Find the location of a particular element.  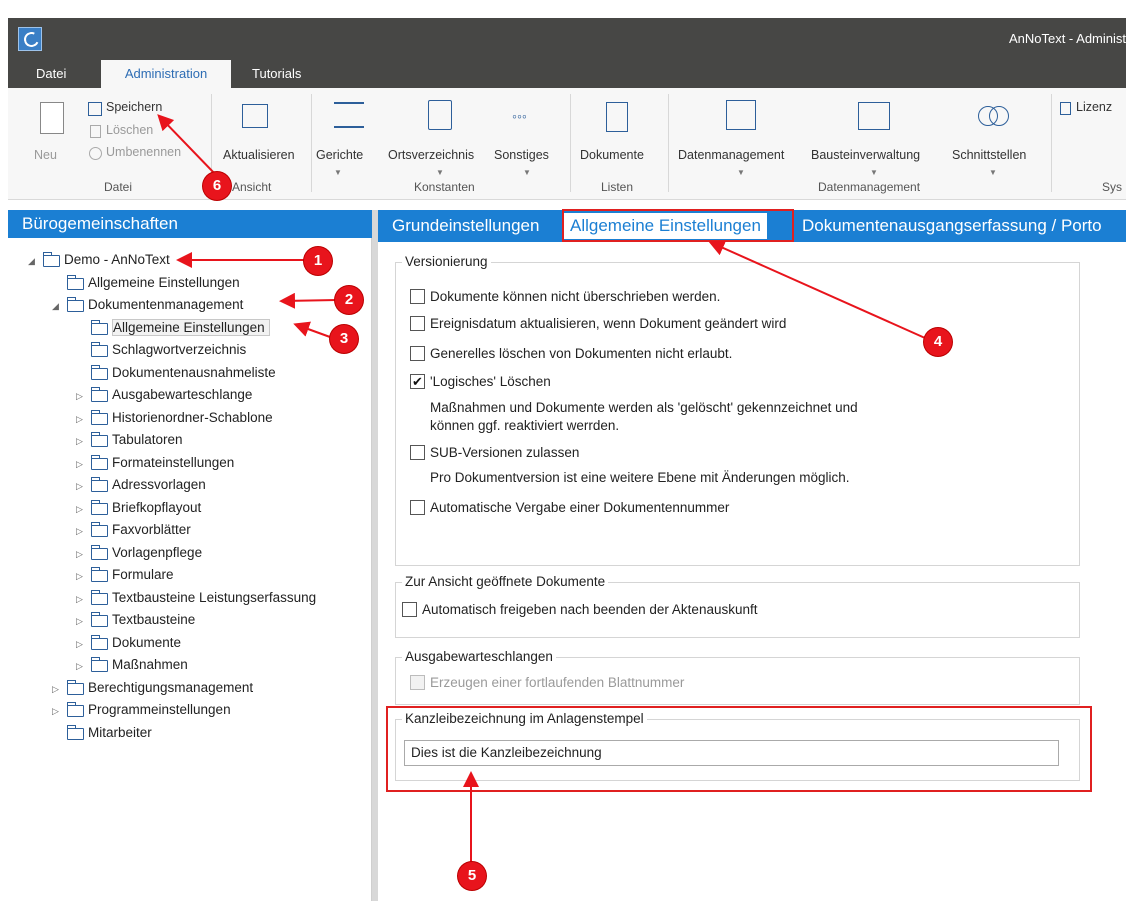

annotation-badge-3: 3 is located at coordinates (344, 339).